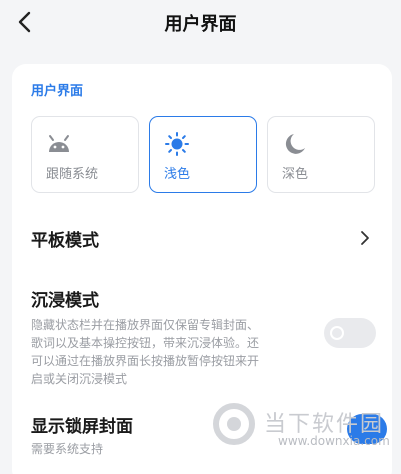 The height and width of the screenshot is (474, 401). Describe the element at coordinates (85, 154) in the screenshot. I see `theme-option-follow-system: 跟随系统` at that location.